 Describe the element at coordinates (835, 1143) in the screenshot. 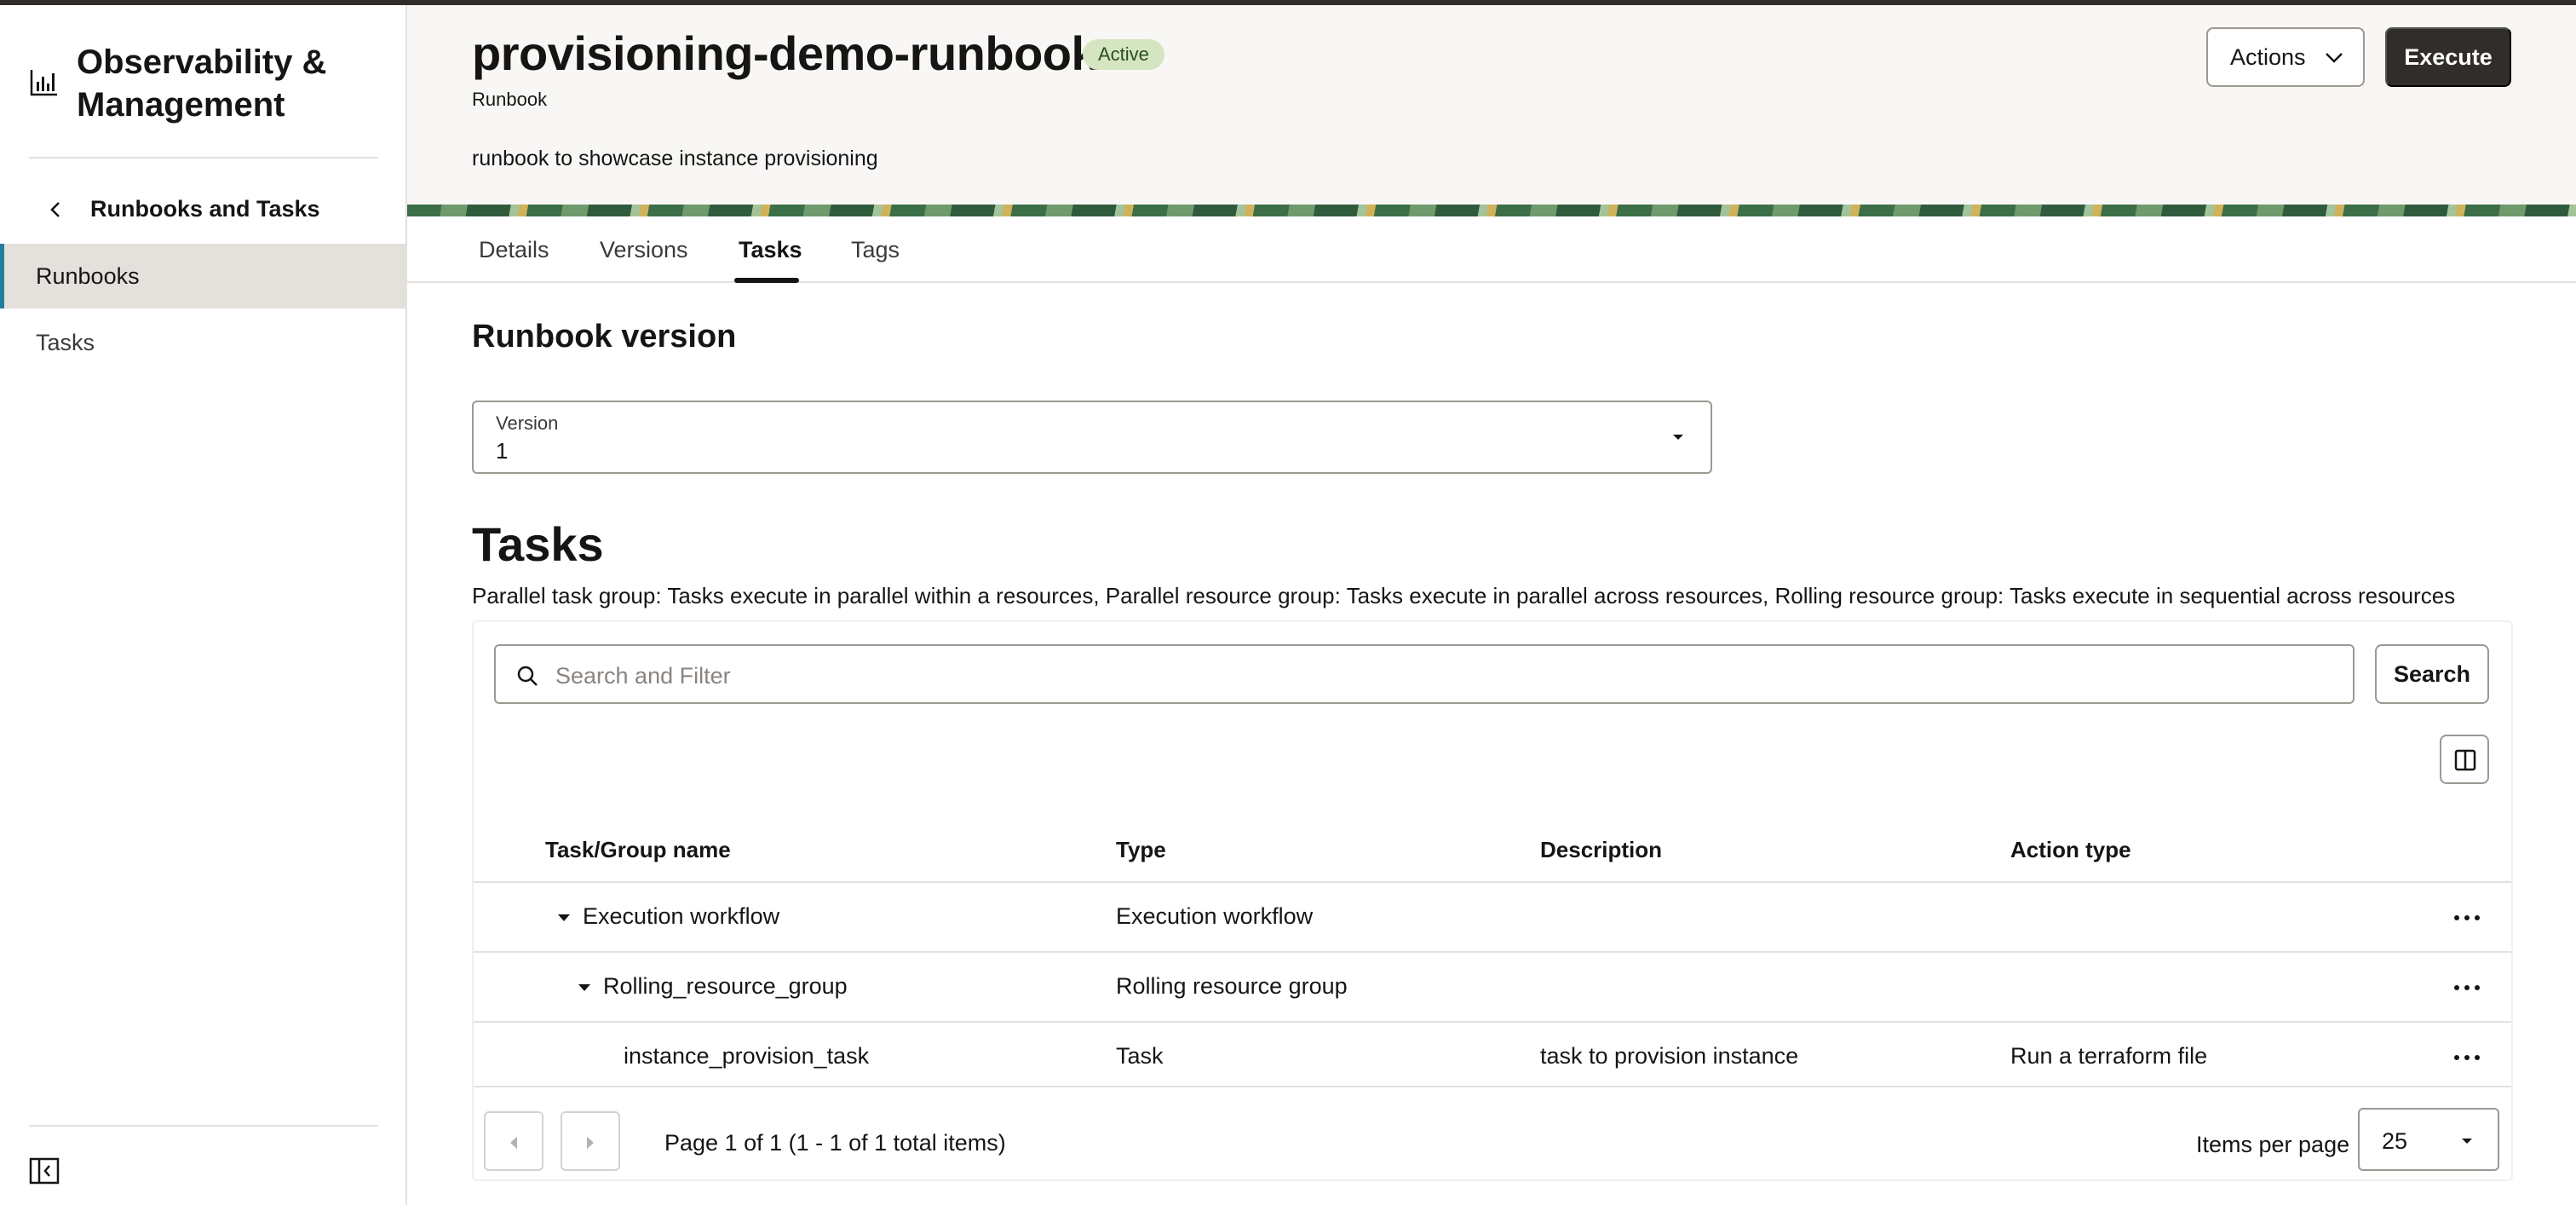

I see `page-info: Page 1 of 1 (1 - 1 of 1 total items)` at that location.